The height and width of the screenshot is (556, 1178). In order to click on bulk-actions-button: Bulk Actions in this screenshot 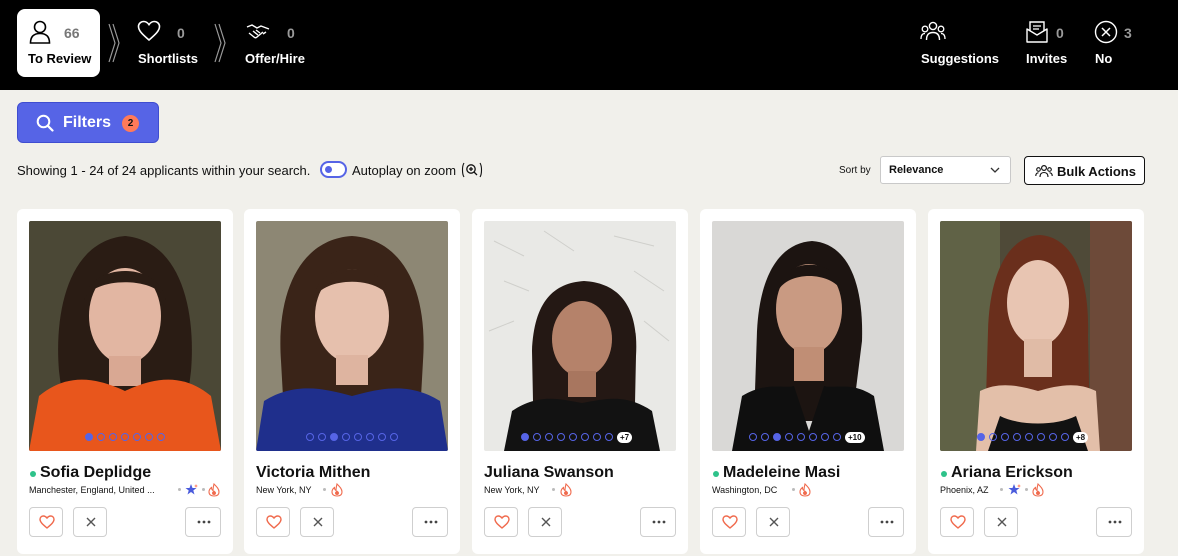, I will do `click(1084, 170)`.